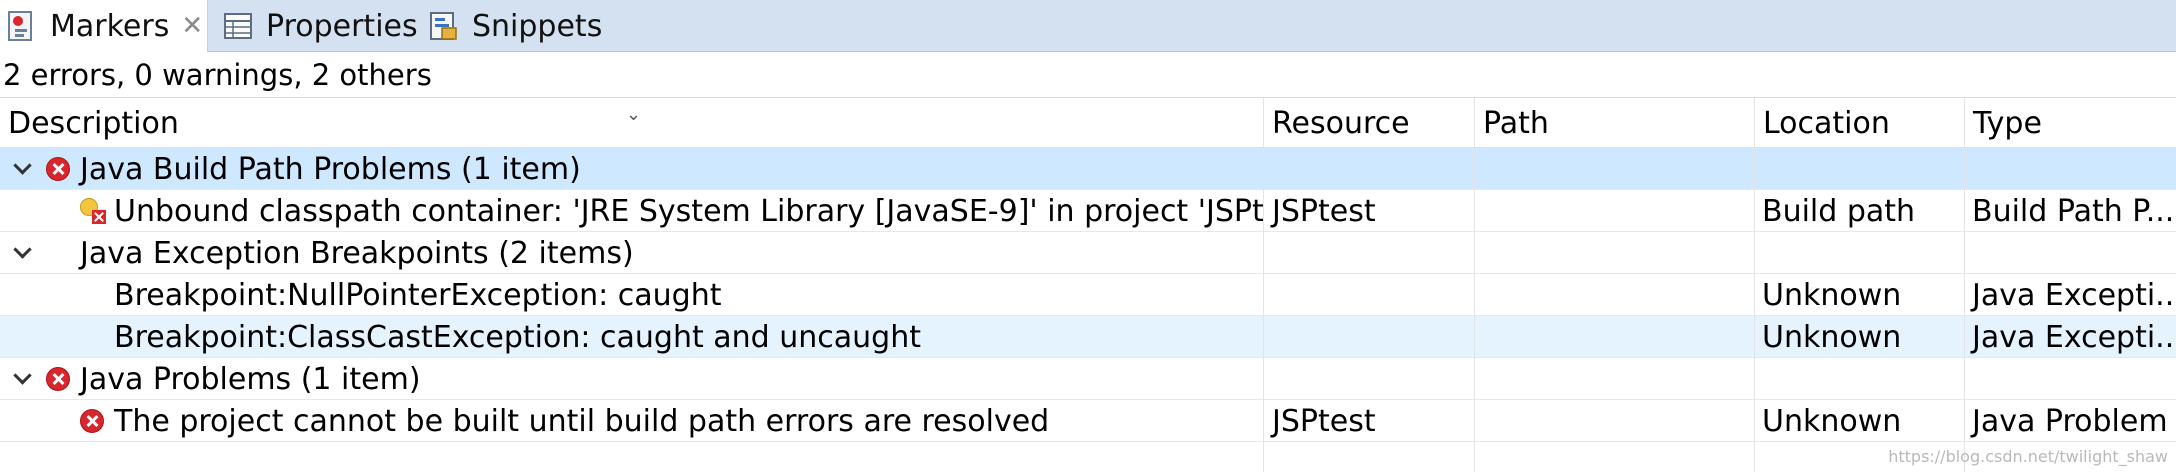  I want to click on row-location: Build path, so click(1860, 211).